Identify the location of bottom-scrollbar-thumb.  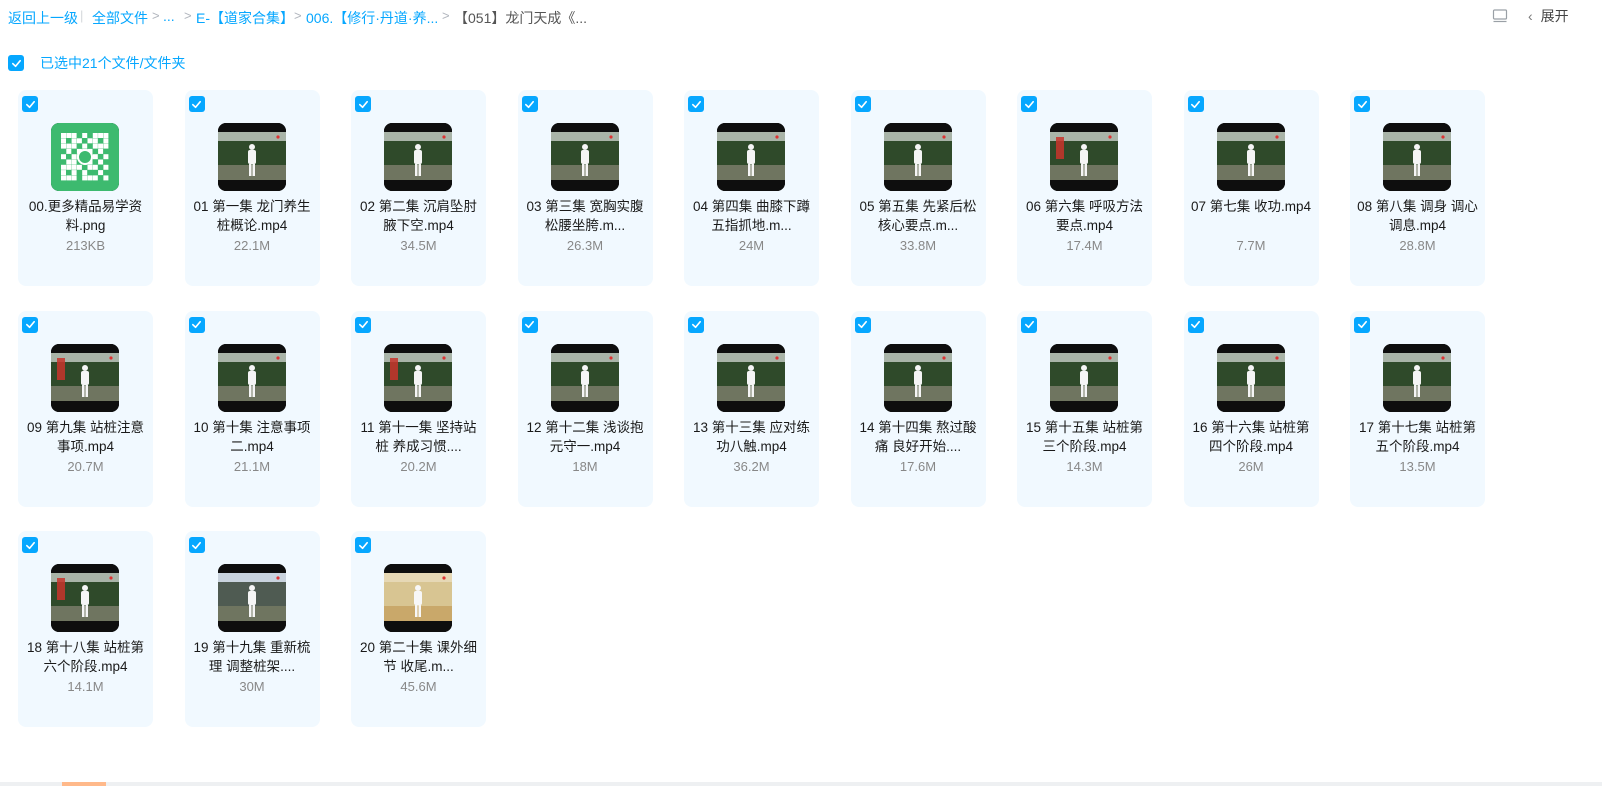
(84, 784).